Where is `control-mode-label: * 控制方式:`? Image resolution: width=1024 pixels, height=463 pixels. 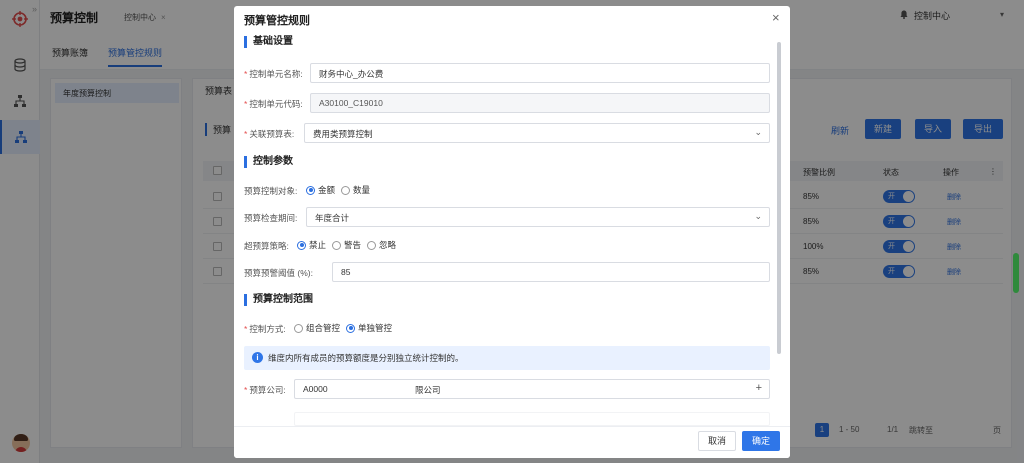
control-mode-label: * 控制方式: is located at coordinates (265, 329).